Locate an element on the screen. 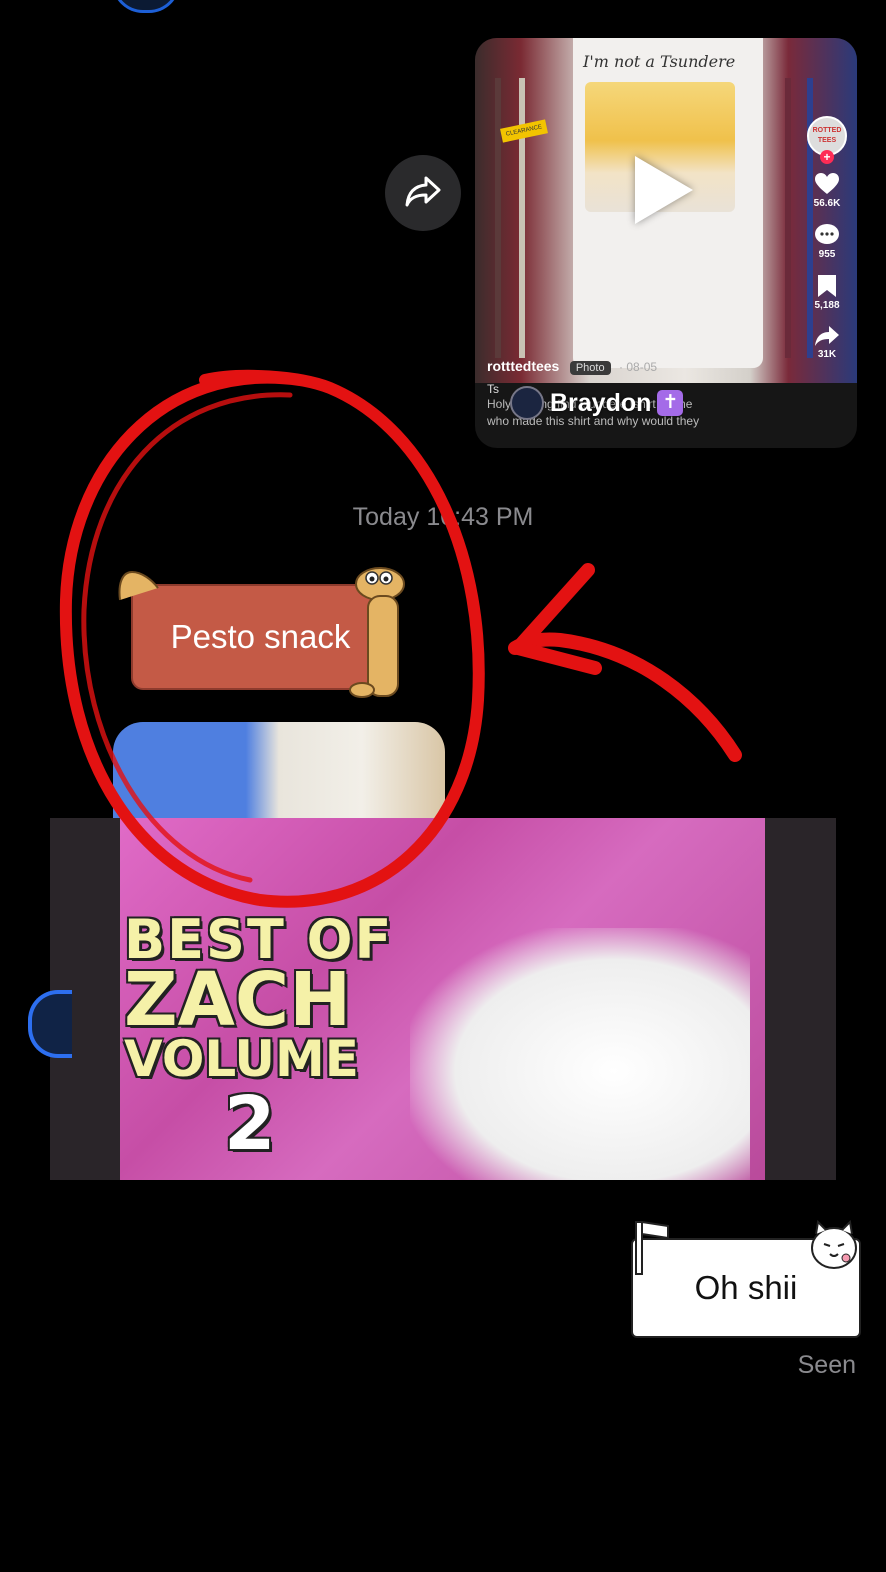 The image size is (886, 1572). video-title-line: 2 is located at coordinates (250, 1124).